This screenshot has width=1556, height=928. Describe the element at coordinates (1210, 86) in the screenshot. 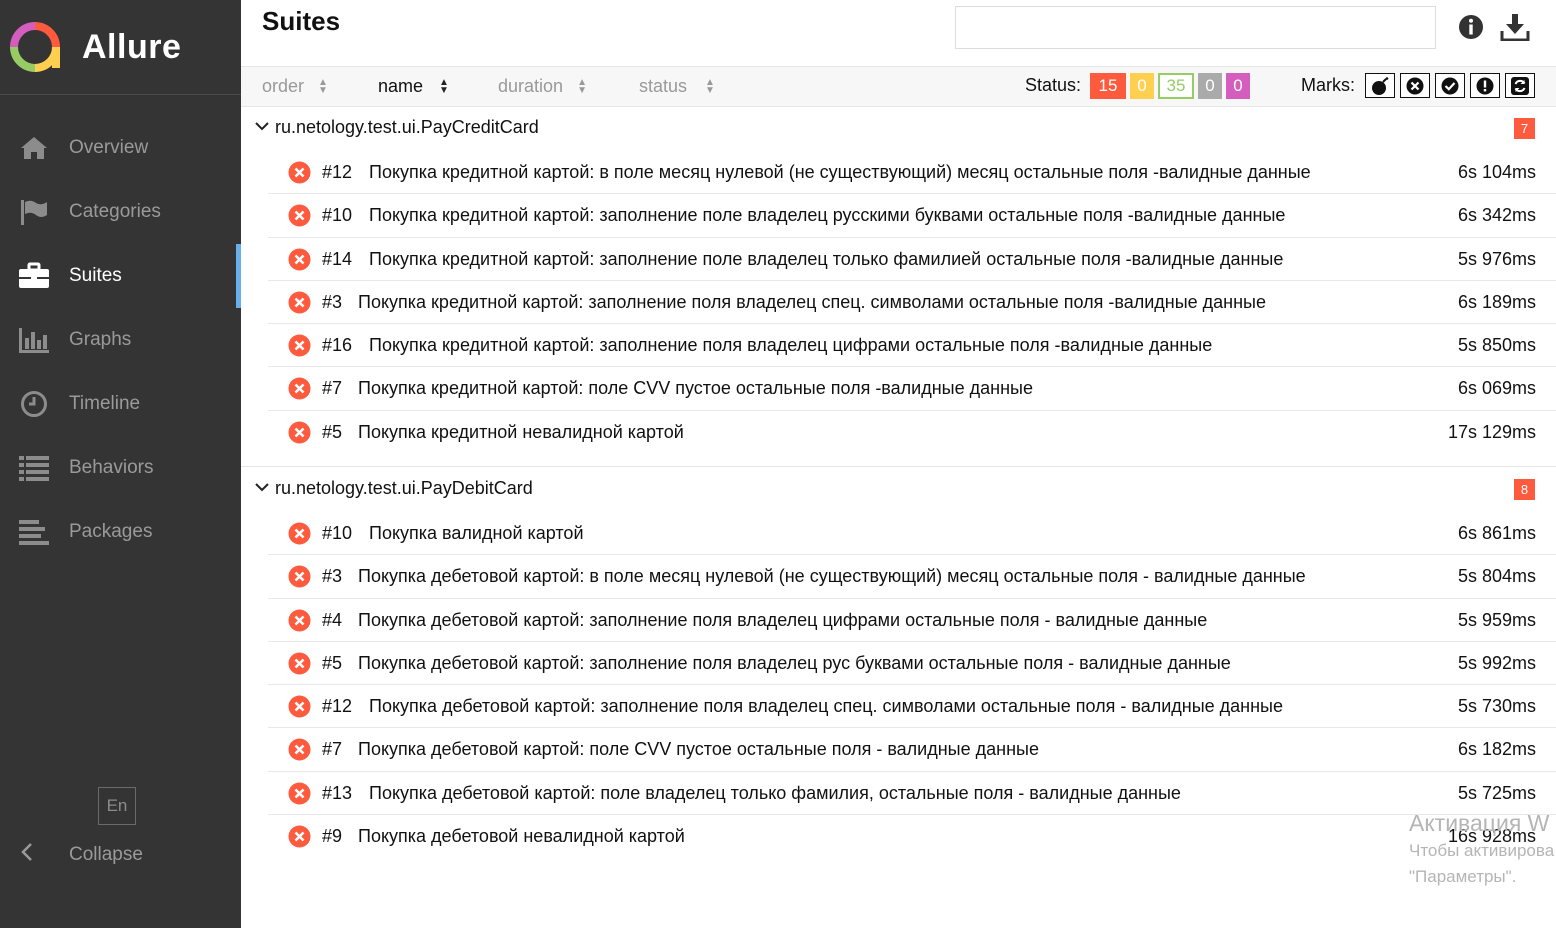

I see `status-skipped-toggle: 0` at that location.